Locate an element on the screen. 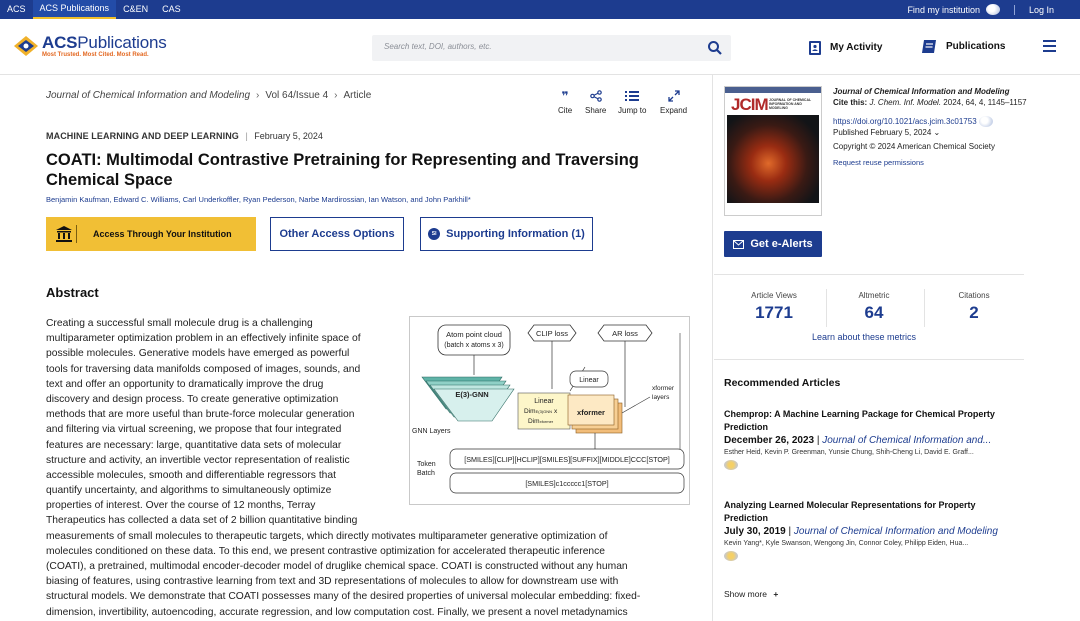 Image resolution: width=1080 pixels, height=621 pixels. cite-journal-abbrev: J. Chem. Inf. Model. is located at coordinates (905, 102).